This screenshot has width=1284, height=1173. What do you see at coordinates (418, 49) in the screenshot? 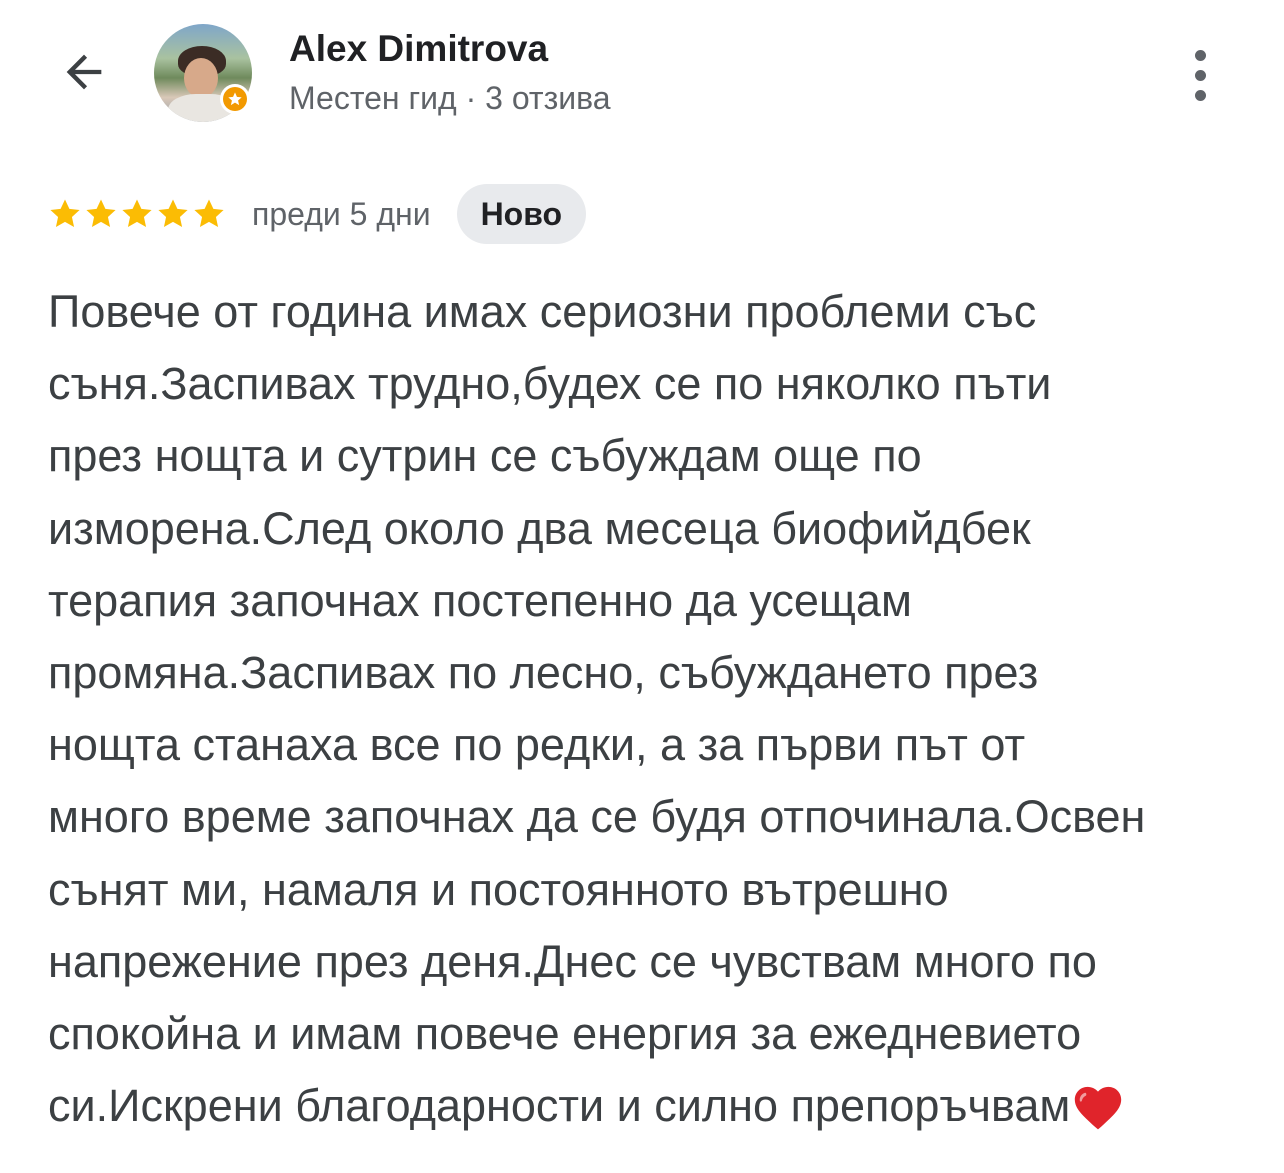
I see `reviewer-name: Alex Dimitrova` at bounding box center [418, 49].